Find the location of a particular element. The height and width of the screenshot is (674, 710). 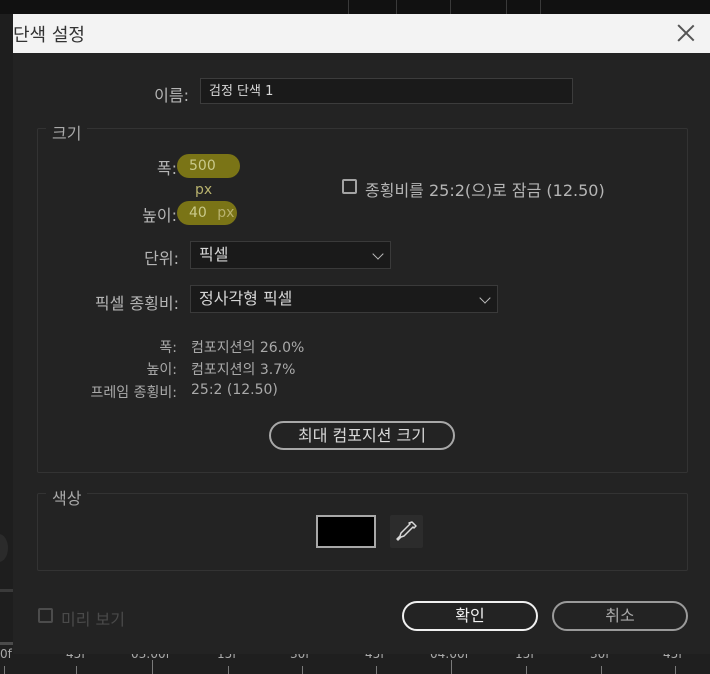

preview-label: 미리 보기 is located at coordinates (93, 619).